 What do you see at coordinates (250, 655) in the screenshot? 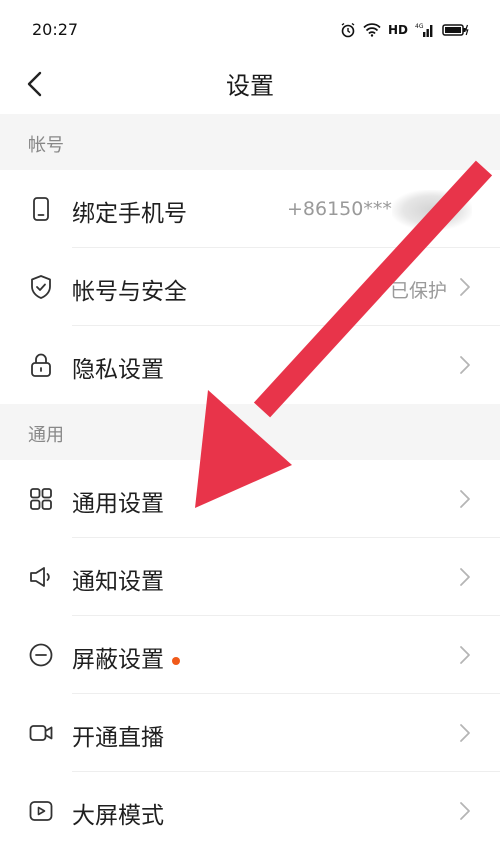
I see `row-block-settings: 屏蔽设置` at bounding box center [250, 655].